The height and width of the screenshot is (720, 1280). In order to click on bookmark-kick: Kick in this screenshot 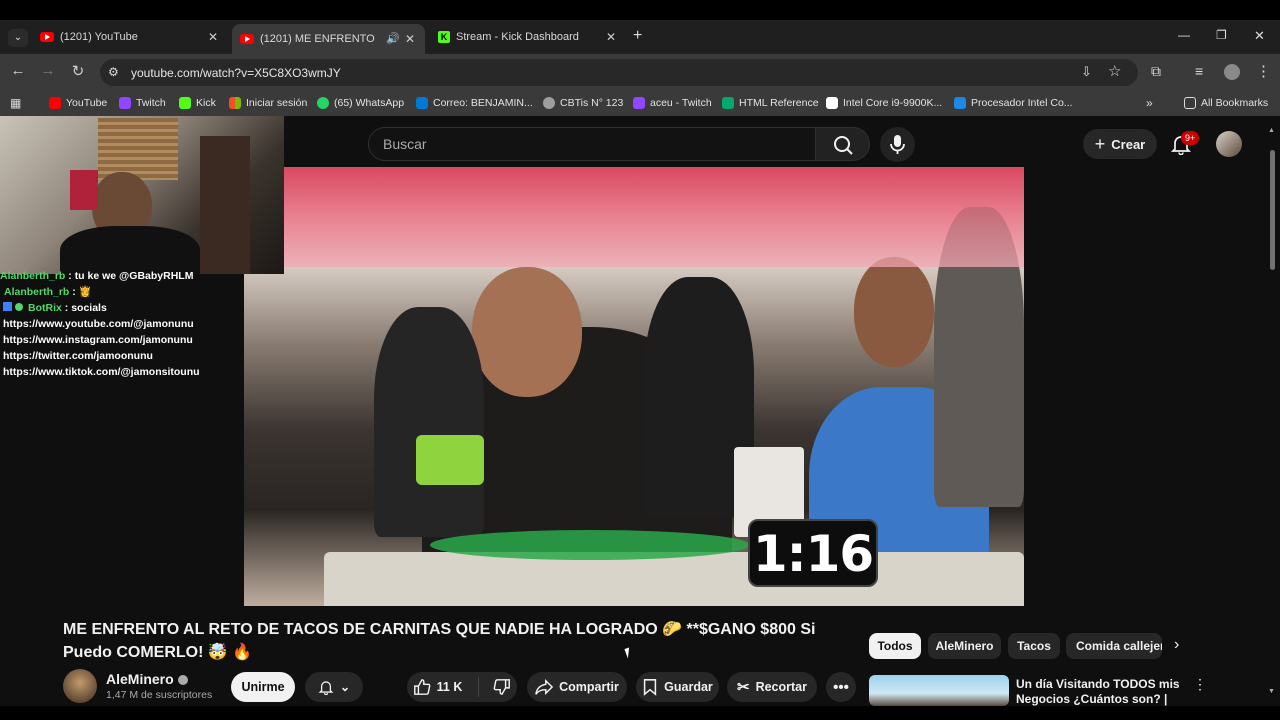, I will do `click(197, 103)`.